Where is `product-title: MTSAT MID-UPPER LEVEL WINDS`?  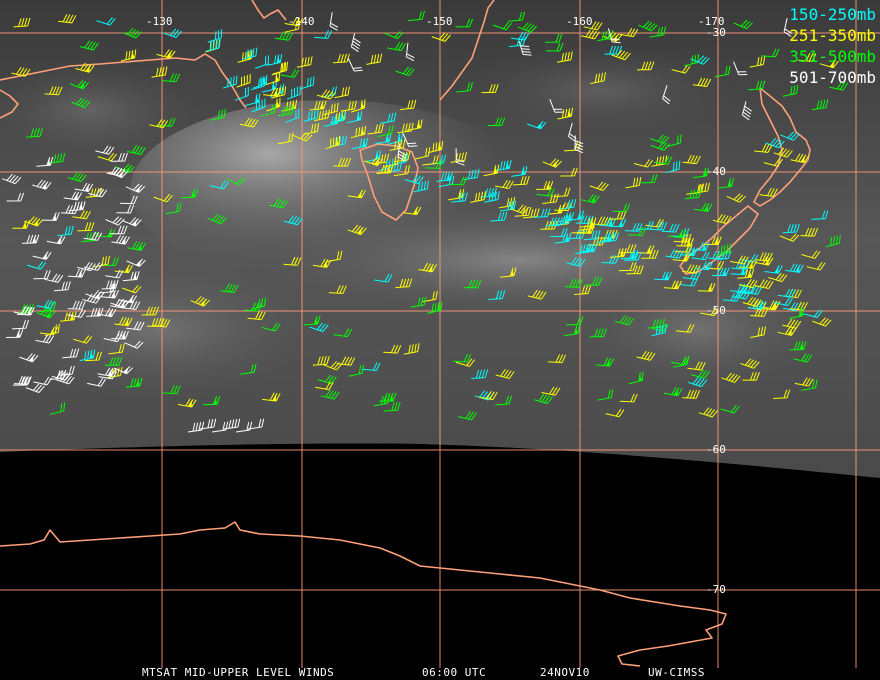 product-title: MTSAT MID-UPPER LEVEL WINDS is located at coordinates (238, 672).